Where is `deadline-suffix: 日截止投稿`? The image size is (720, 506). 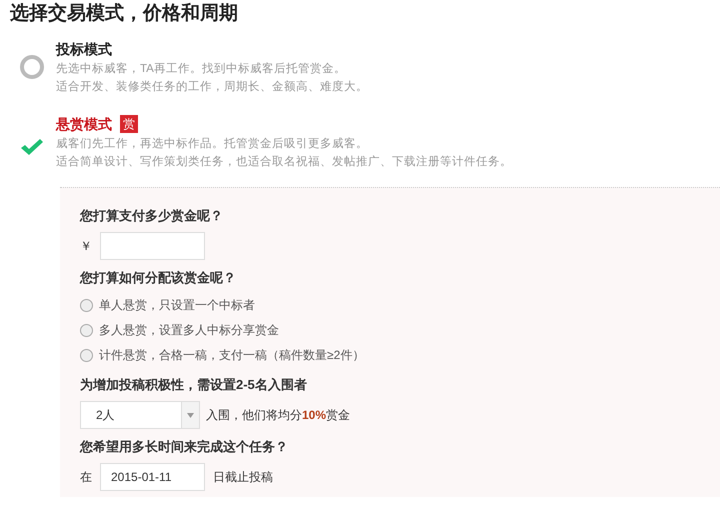
deadline-suffix: 日截止投稿 is located at coordinates (243, 477).